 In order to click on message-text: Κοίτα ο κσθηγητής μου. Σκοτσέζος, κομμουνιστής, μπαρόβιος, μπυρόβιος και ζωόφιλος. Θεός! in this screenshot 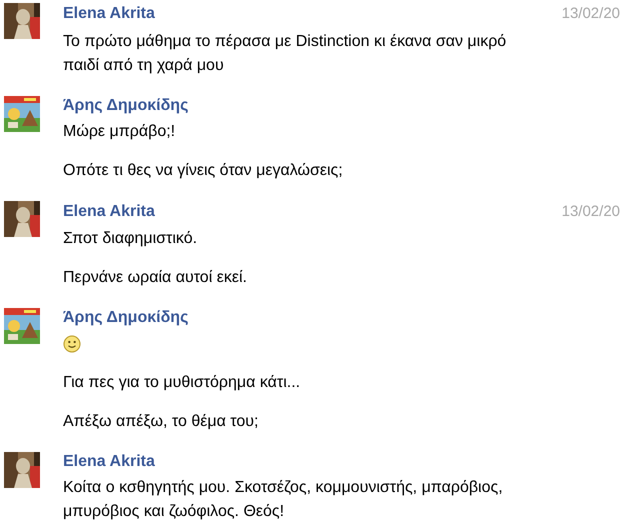, I will do `click(283, 500)`.